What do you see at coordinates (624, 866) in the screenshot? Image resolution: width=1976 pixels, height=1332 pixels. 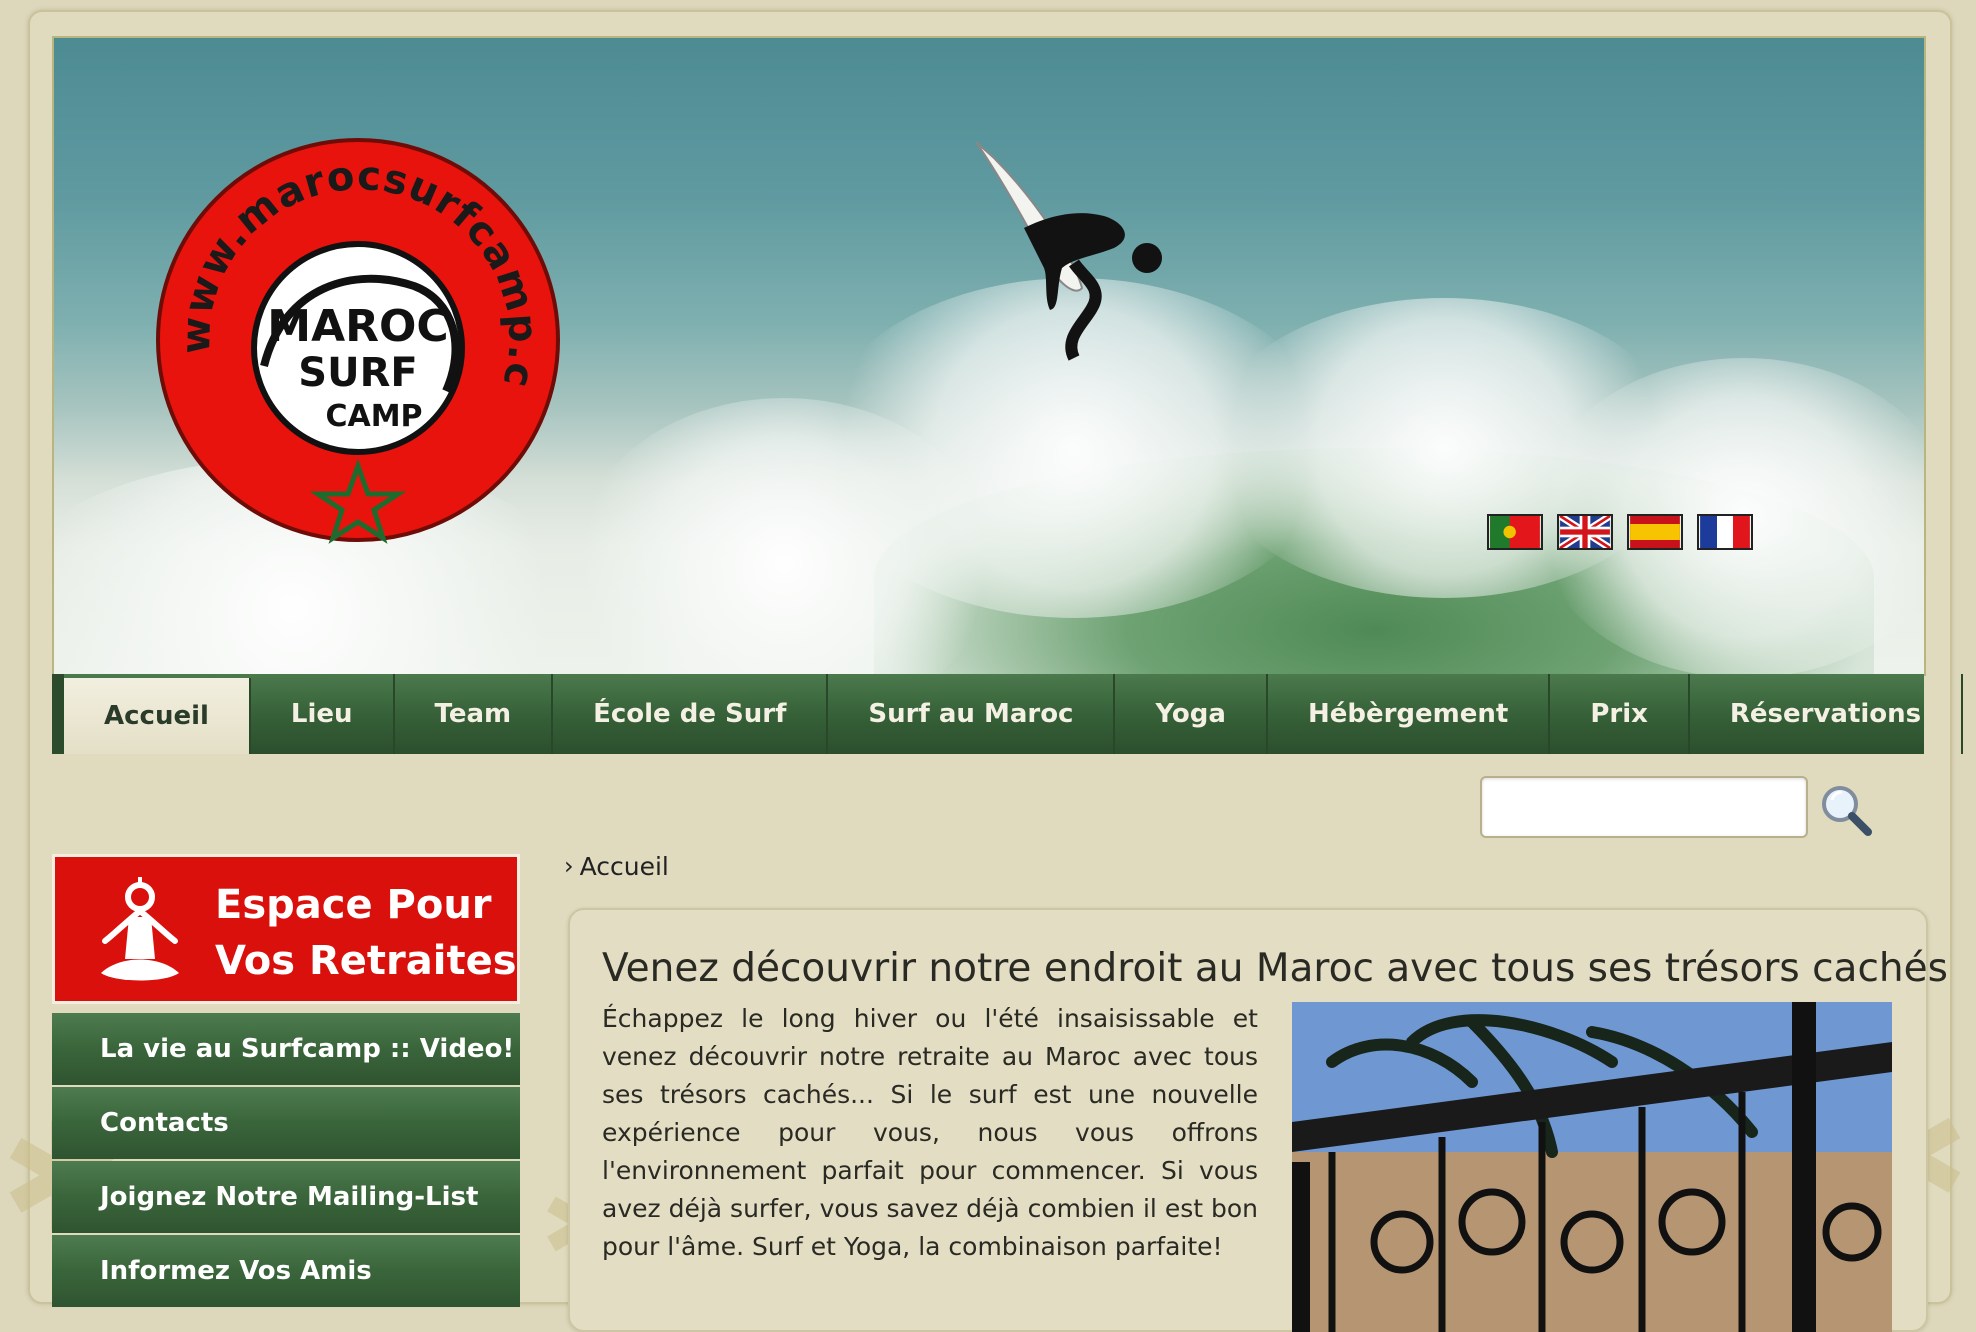 I see `breadcrumb-home-link: Accueil` at bounding box center [624, 866].